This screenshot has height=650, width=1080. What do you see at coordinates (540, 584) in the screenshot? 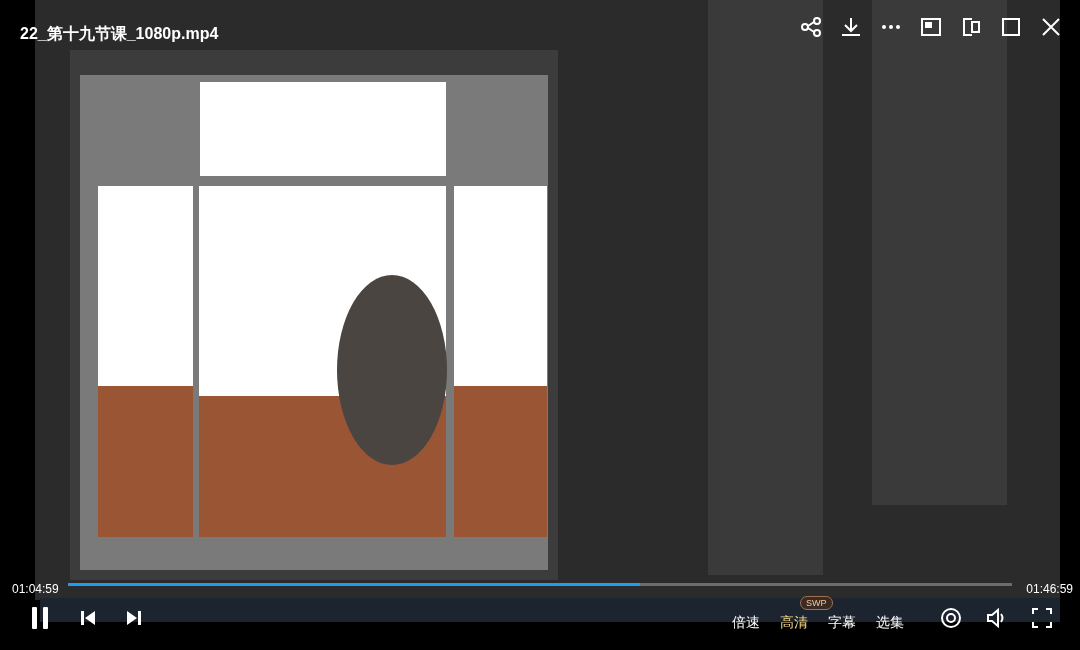
I see `progress-track` at bounding box center [540, 584].